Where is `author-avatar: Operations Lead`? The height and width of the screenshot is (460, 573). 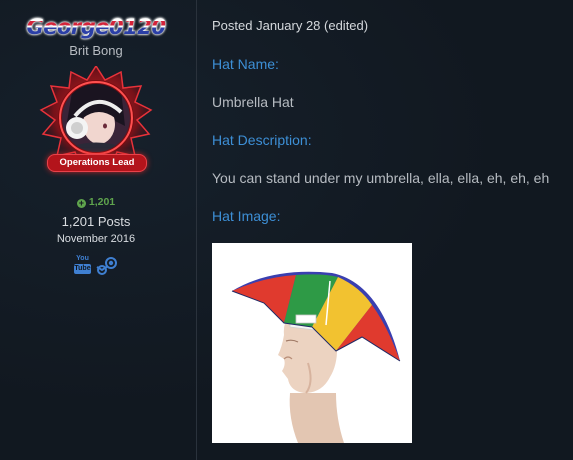
author-avatar: Operations Lead is located at coordinates (96, 122).